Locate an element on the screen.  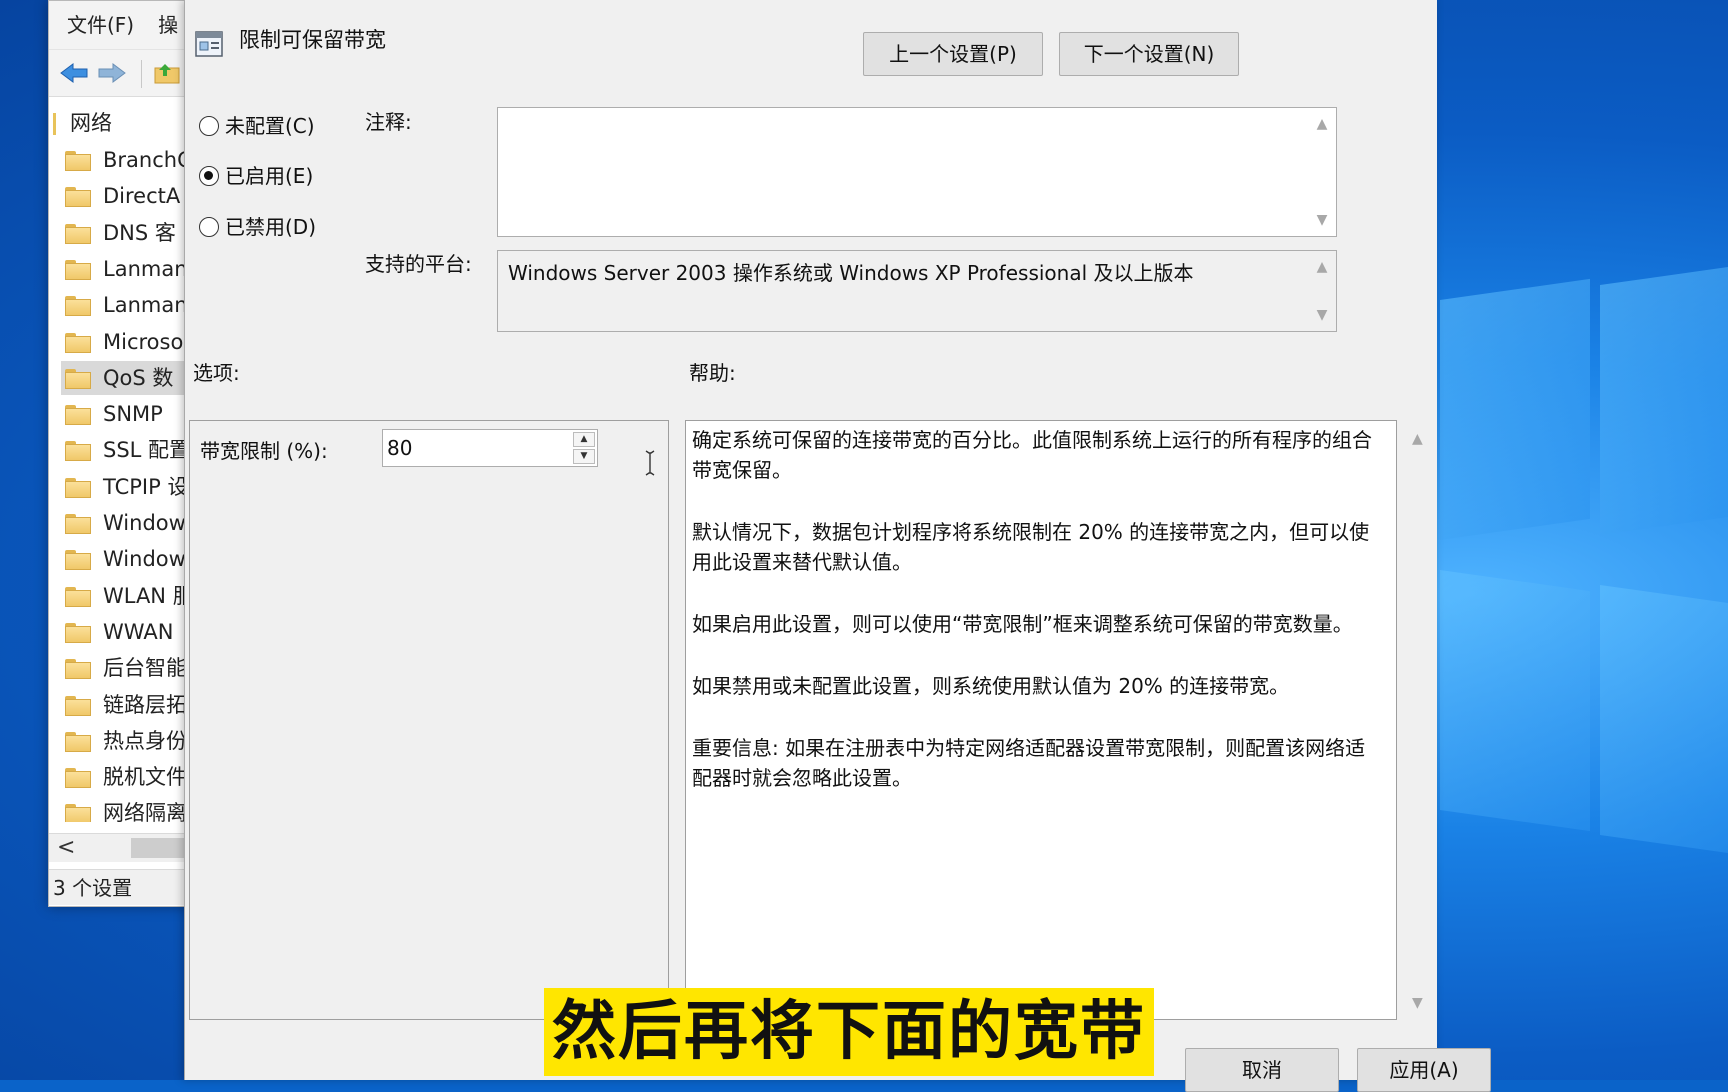
tree-item-label: Window is located at coordinates (144, 559).